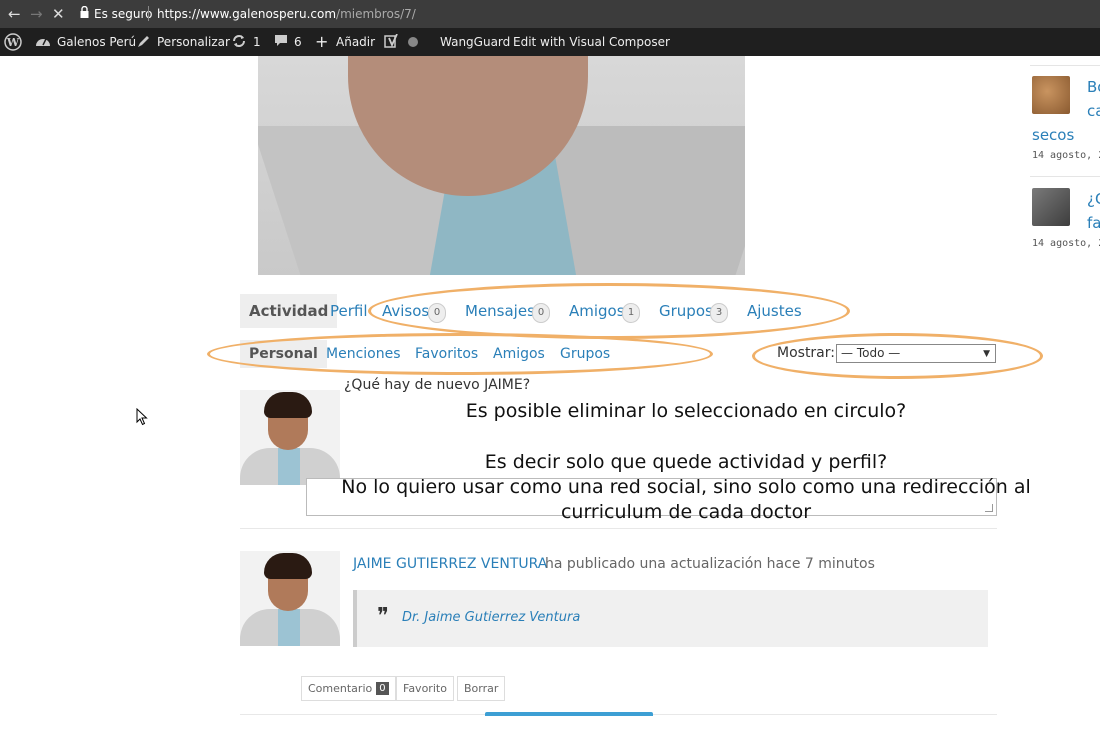 Image resolution: width=1100 pixels, height=735 pixels. What do you see at coordinates (569, 714) in the screenshot?
I see `load-more-button` at bounding box center [569, 714].